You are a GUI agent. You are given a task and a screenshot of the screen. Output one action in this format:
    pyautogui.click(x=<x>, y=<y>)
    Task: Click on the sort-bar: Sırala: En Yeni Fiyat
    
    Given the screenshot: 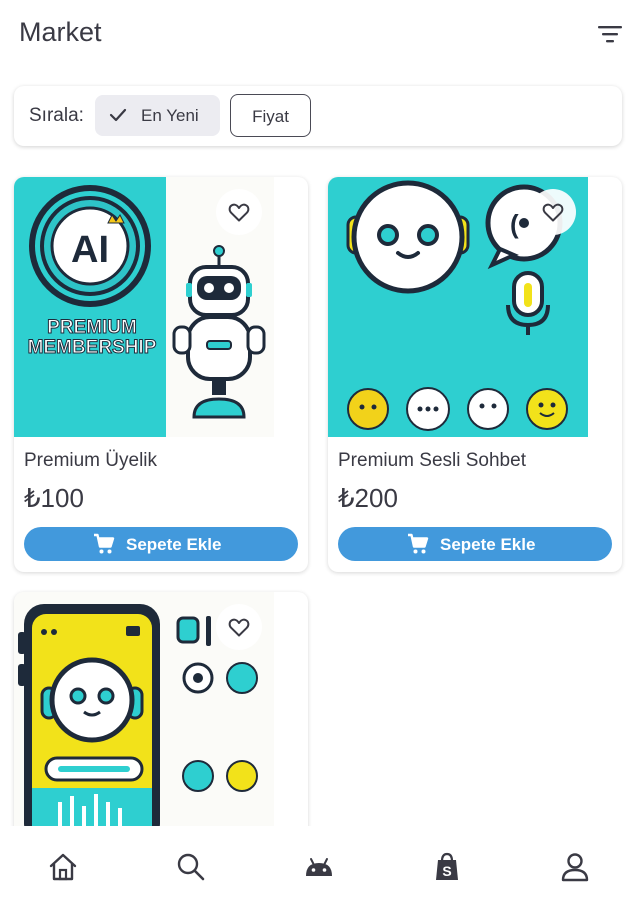 What is the action you would take?
    pyautogui.click(x=318, y=116)
    